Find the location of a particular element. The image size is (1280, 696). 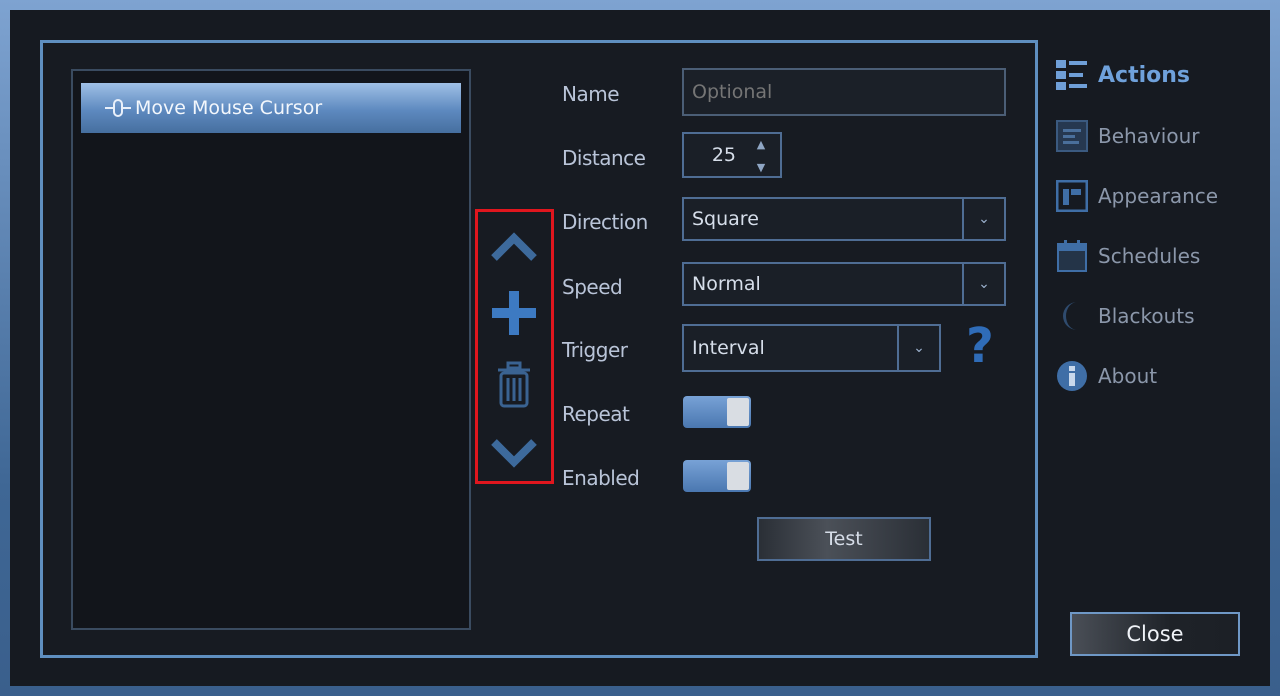

nav-item-appearance: Appearance is located at coordinates (1137, 196).